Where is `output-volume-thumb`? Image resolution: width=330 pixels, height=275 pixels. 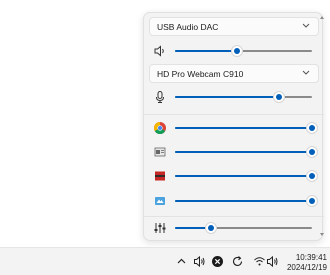 output-volume-thumb is located at coordinates (236, 51).